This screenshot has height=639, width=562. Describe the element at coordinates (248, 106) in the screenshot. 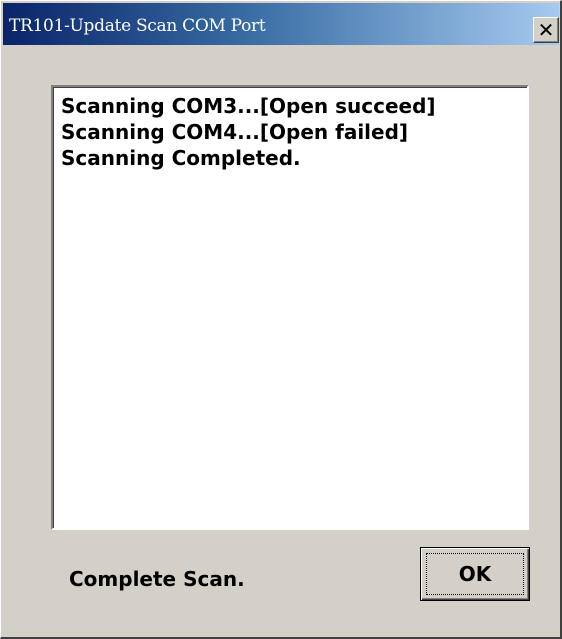

I see `log-line: Scanning COM3...[Open succeed]` at that location.